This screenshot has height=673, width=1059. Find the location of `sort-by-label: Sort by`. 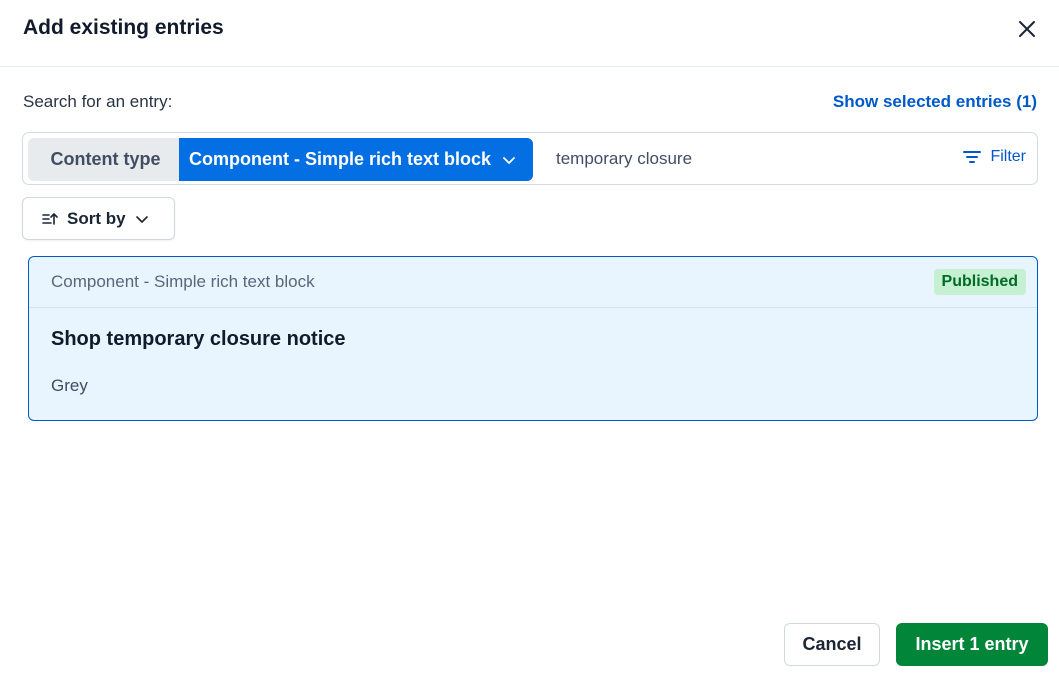

sort-by-label: Sort by is located at coordinates (96, 218).